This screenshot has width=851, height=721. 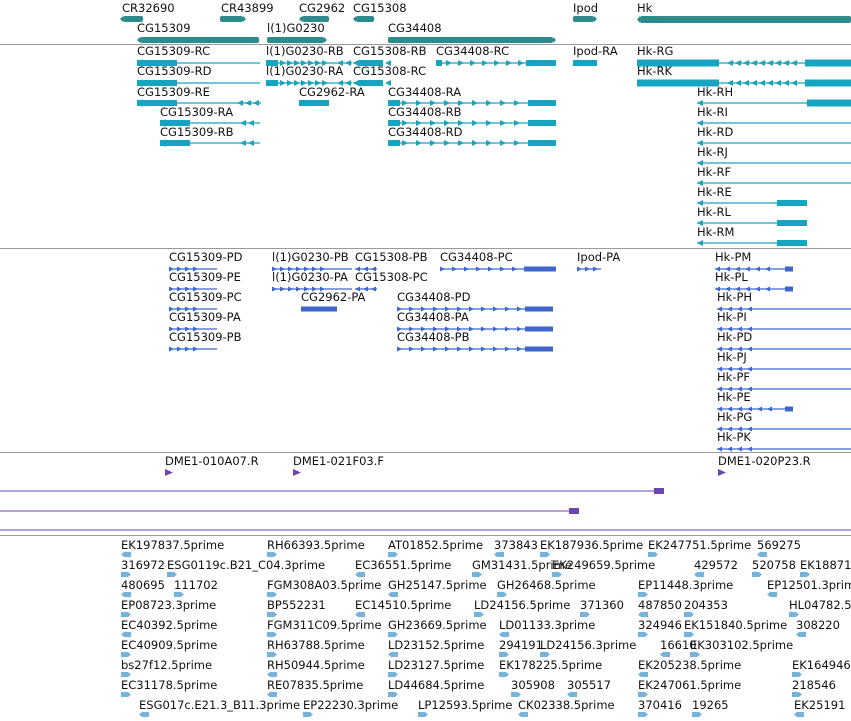 What do you see at coordinates (472, 40) in the screenshot?
I see `gene-glyph-cg34408` at bounding box center [472, 40].